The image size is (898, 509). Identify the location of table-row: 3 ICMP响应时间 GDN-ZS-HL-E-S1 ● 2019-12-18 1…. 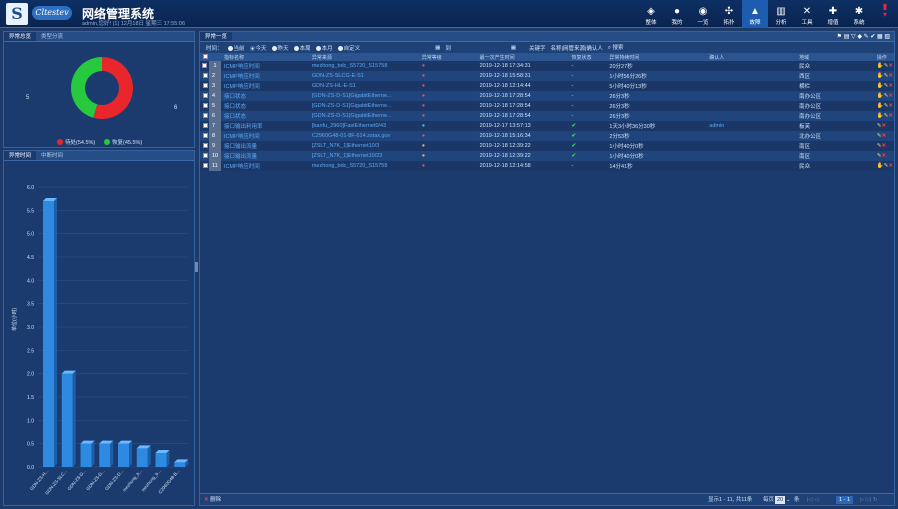
(547, 86).